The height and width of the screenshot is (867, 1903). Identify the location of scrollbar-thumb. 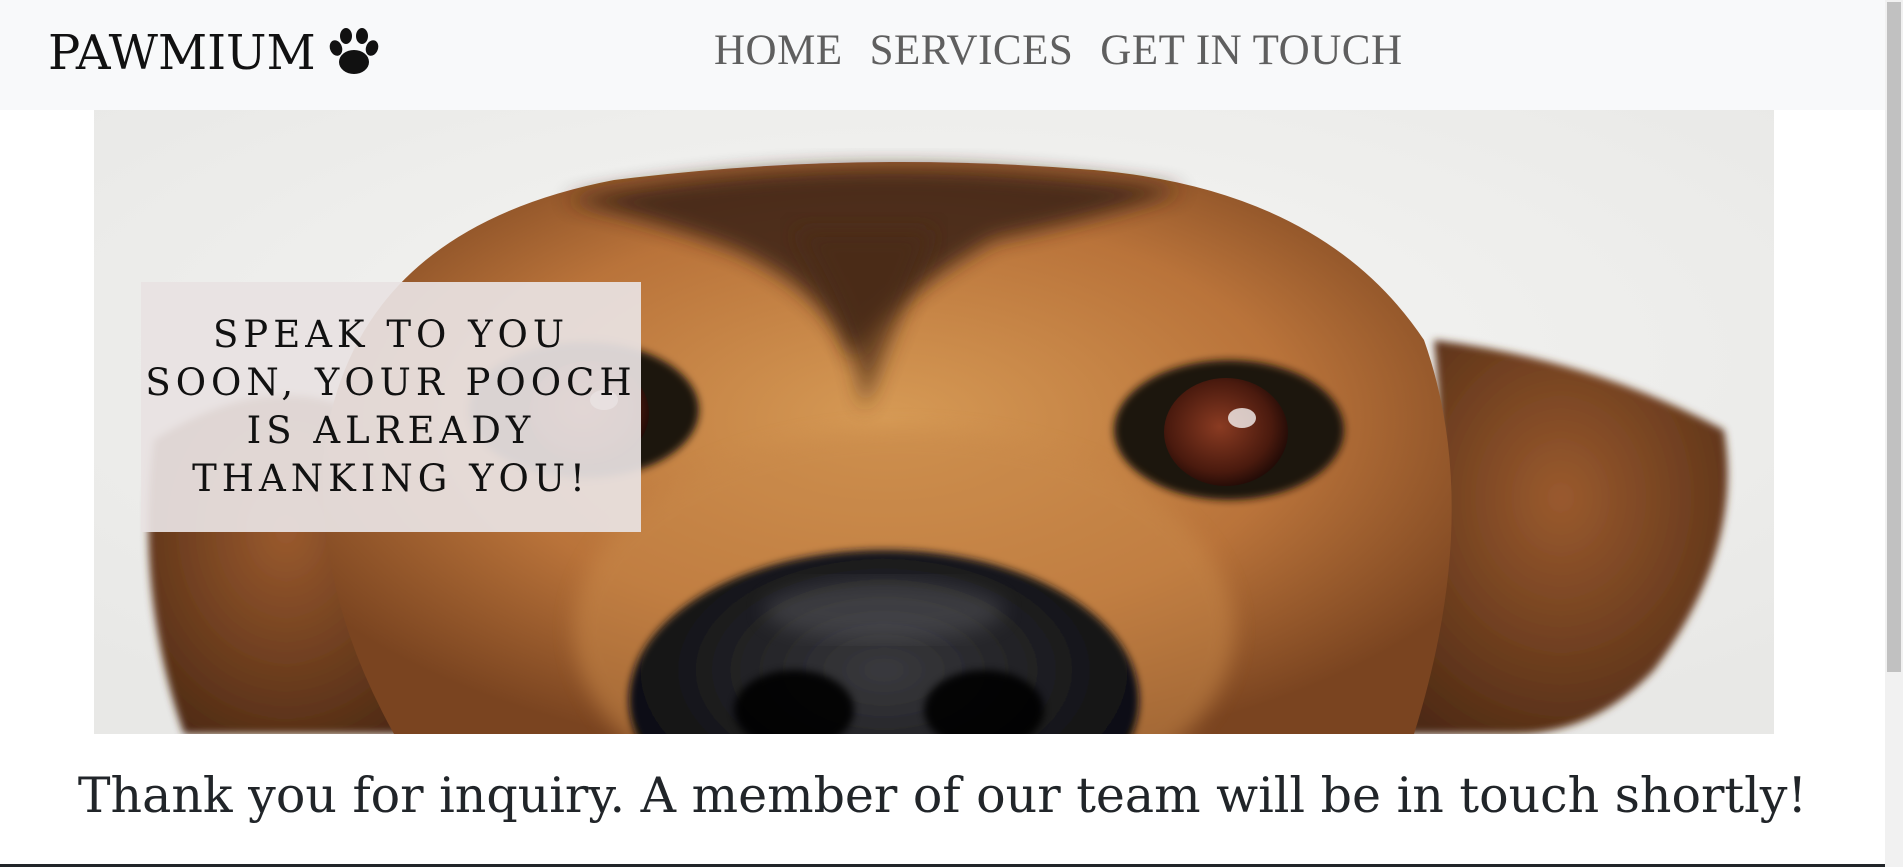
(1894, 337).